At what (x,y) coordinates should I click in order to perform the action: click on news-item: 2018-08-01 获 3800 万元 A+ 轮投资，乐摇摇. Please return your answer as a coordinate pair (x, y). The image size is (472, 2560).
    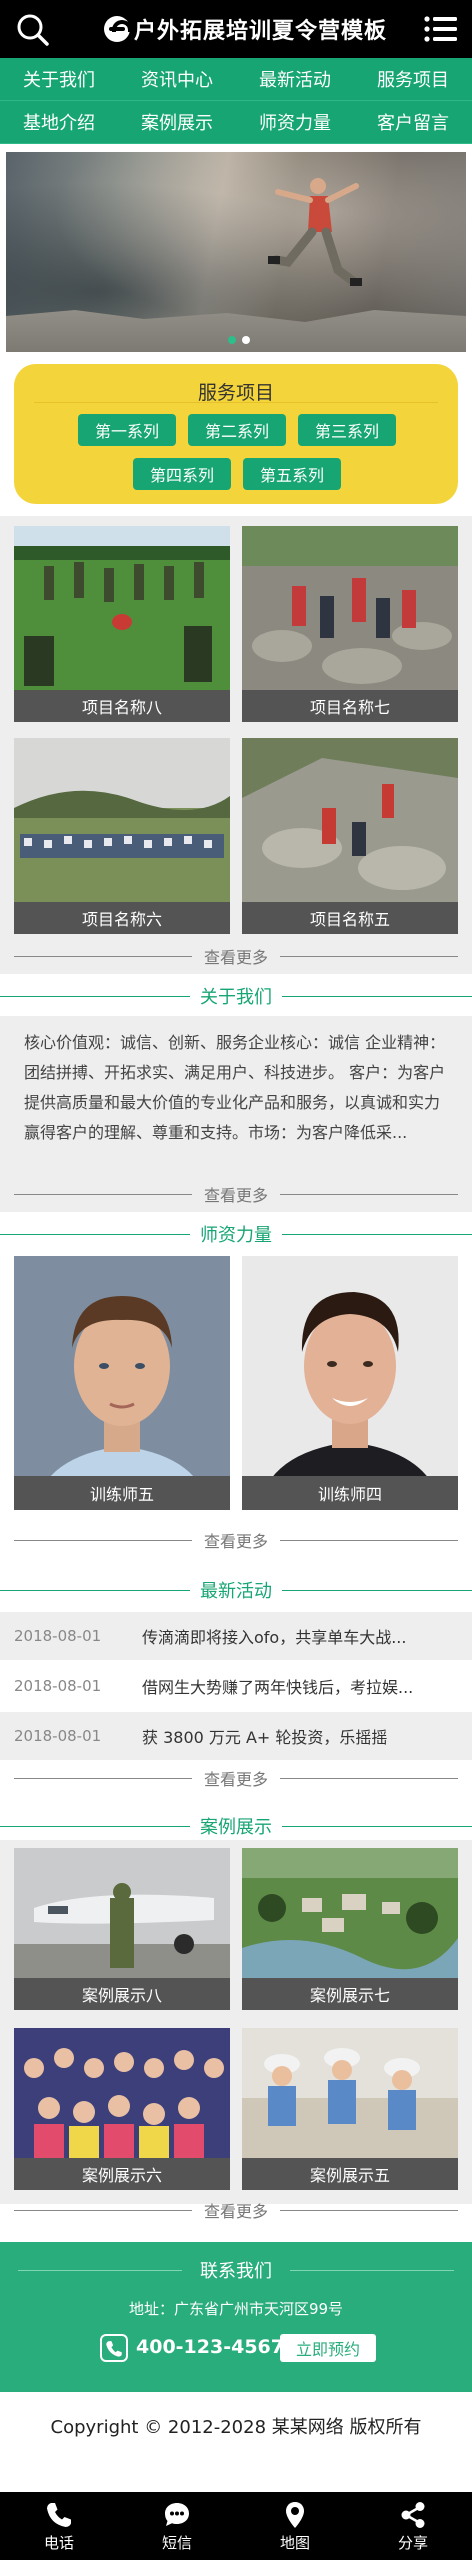
    Looking at the image, I should click on (236, 1736).